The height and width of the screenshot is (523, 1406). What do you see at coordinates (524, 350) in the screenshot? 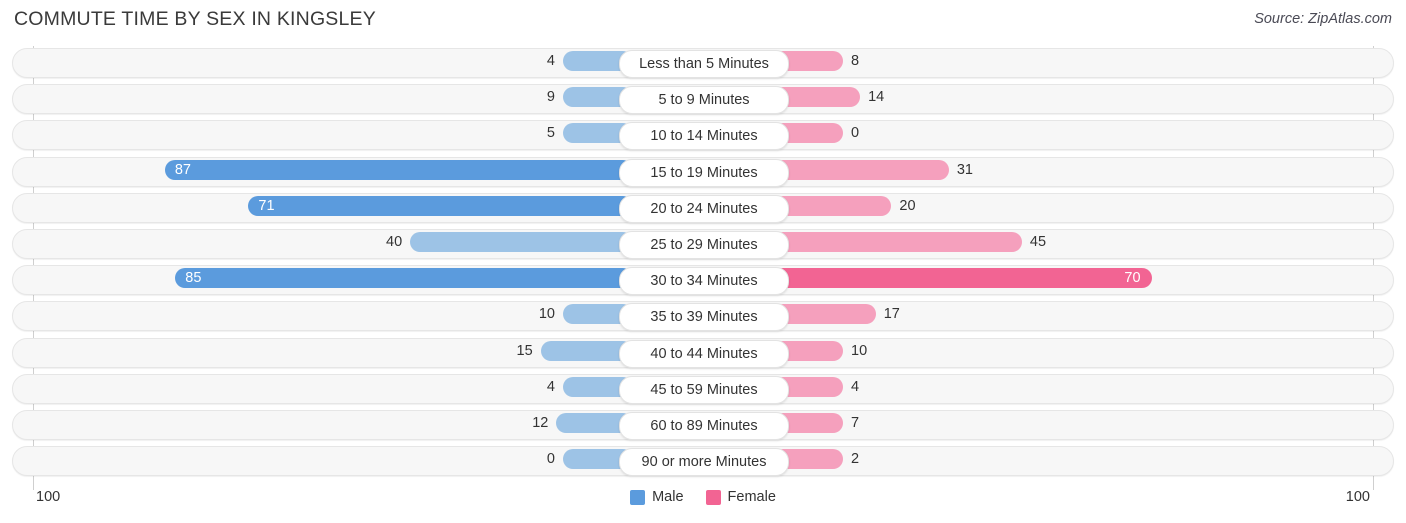
I see `bar-value-male: 15` at bounding box center [524, 350].